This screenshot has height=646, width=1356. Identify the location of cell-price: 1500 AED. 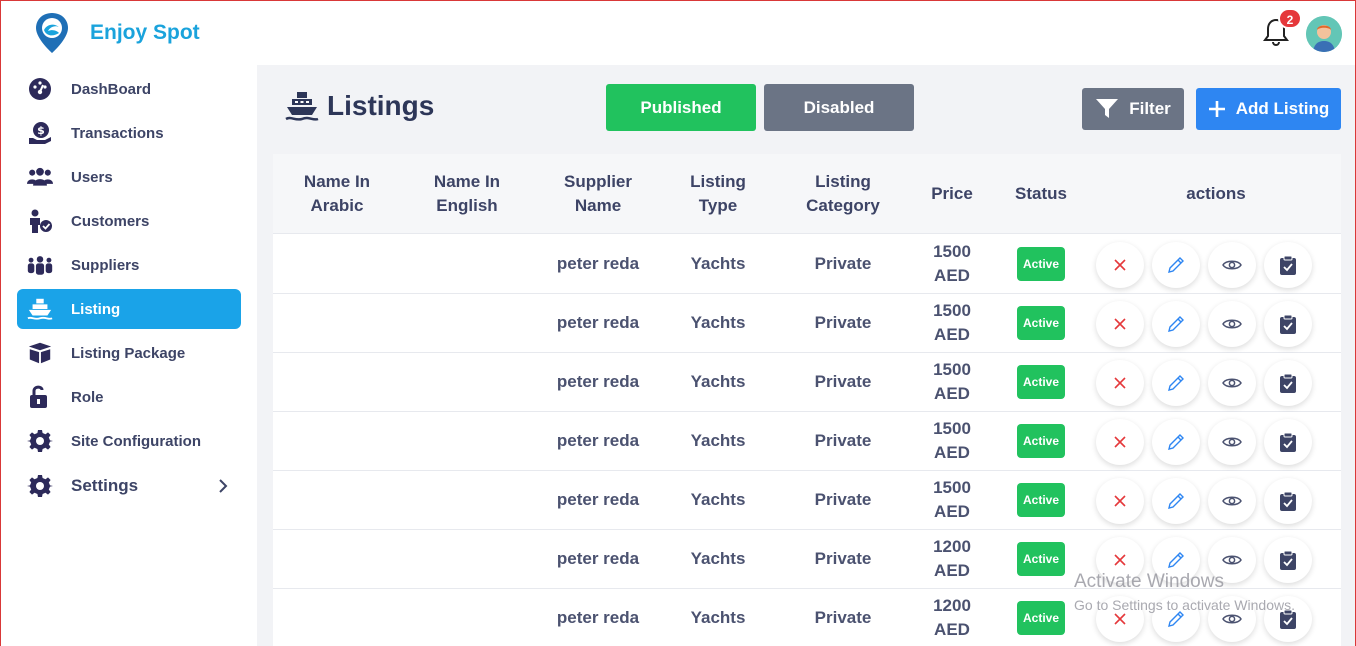
(952, 322).